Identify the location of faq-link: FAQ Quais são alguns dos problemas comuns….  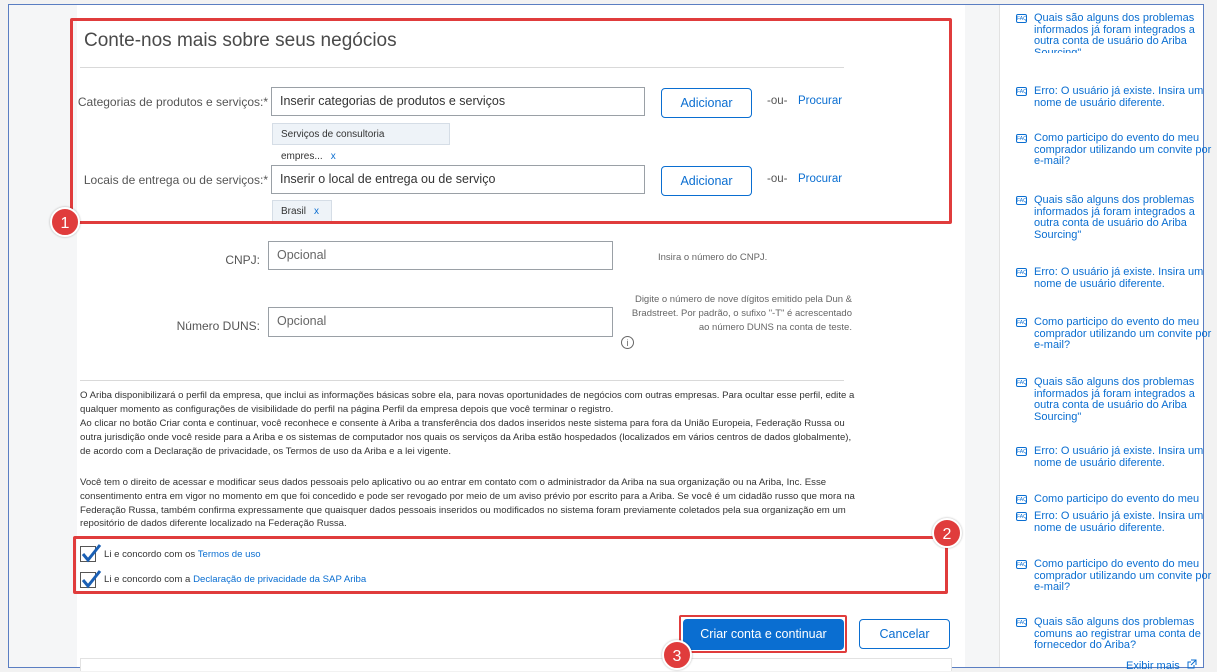
(1109, 634).